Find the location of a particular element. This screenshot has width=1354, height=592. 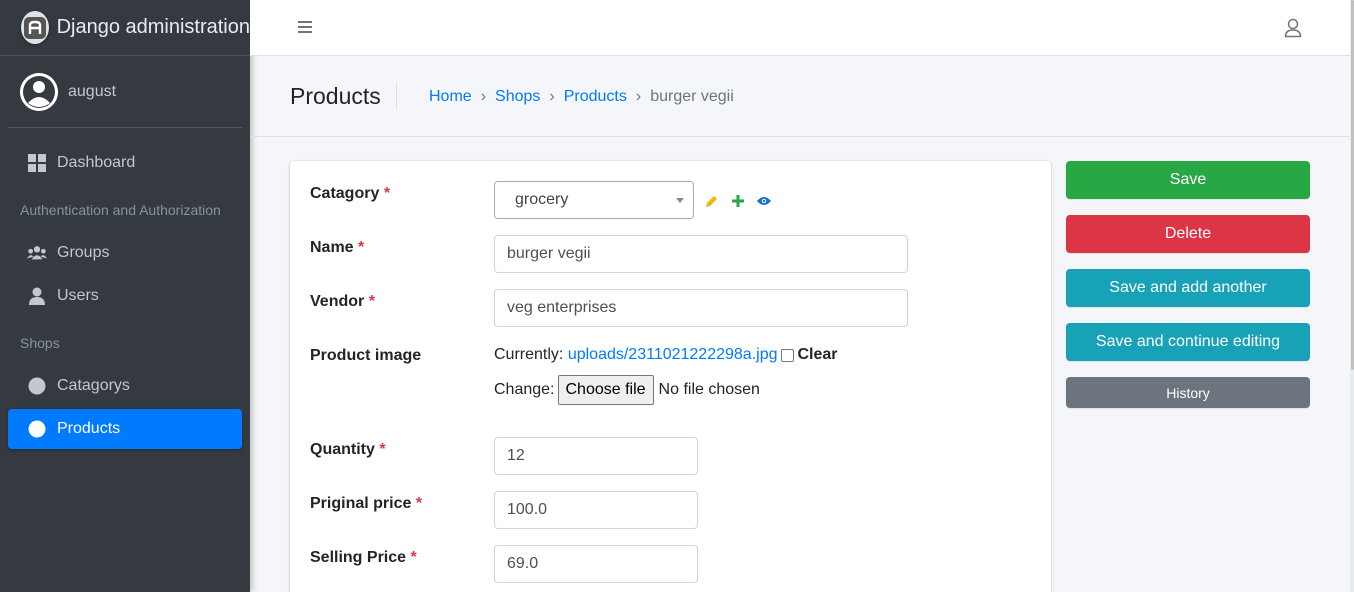

change-file-row: Change: Choose file No file chosen is located at coordinates (627, 390).